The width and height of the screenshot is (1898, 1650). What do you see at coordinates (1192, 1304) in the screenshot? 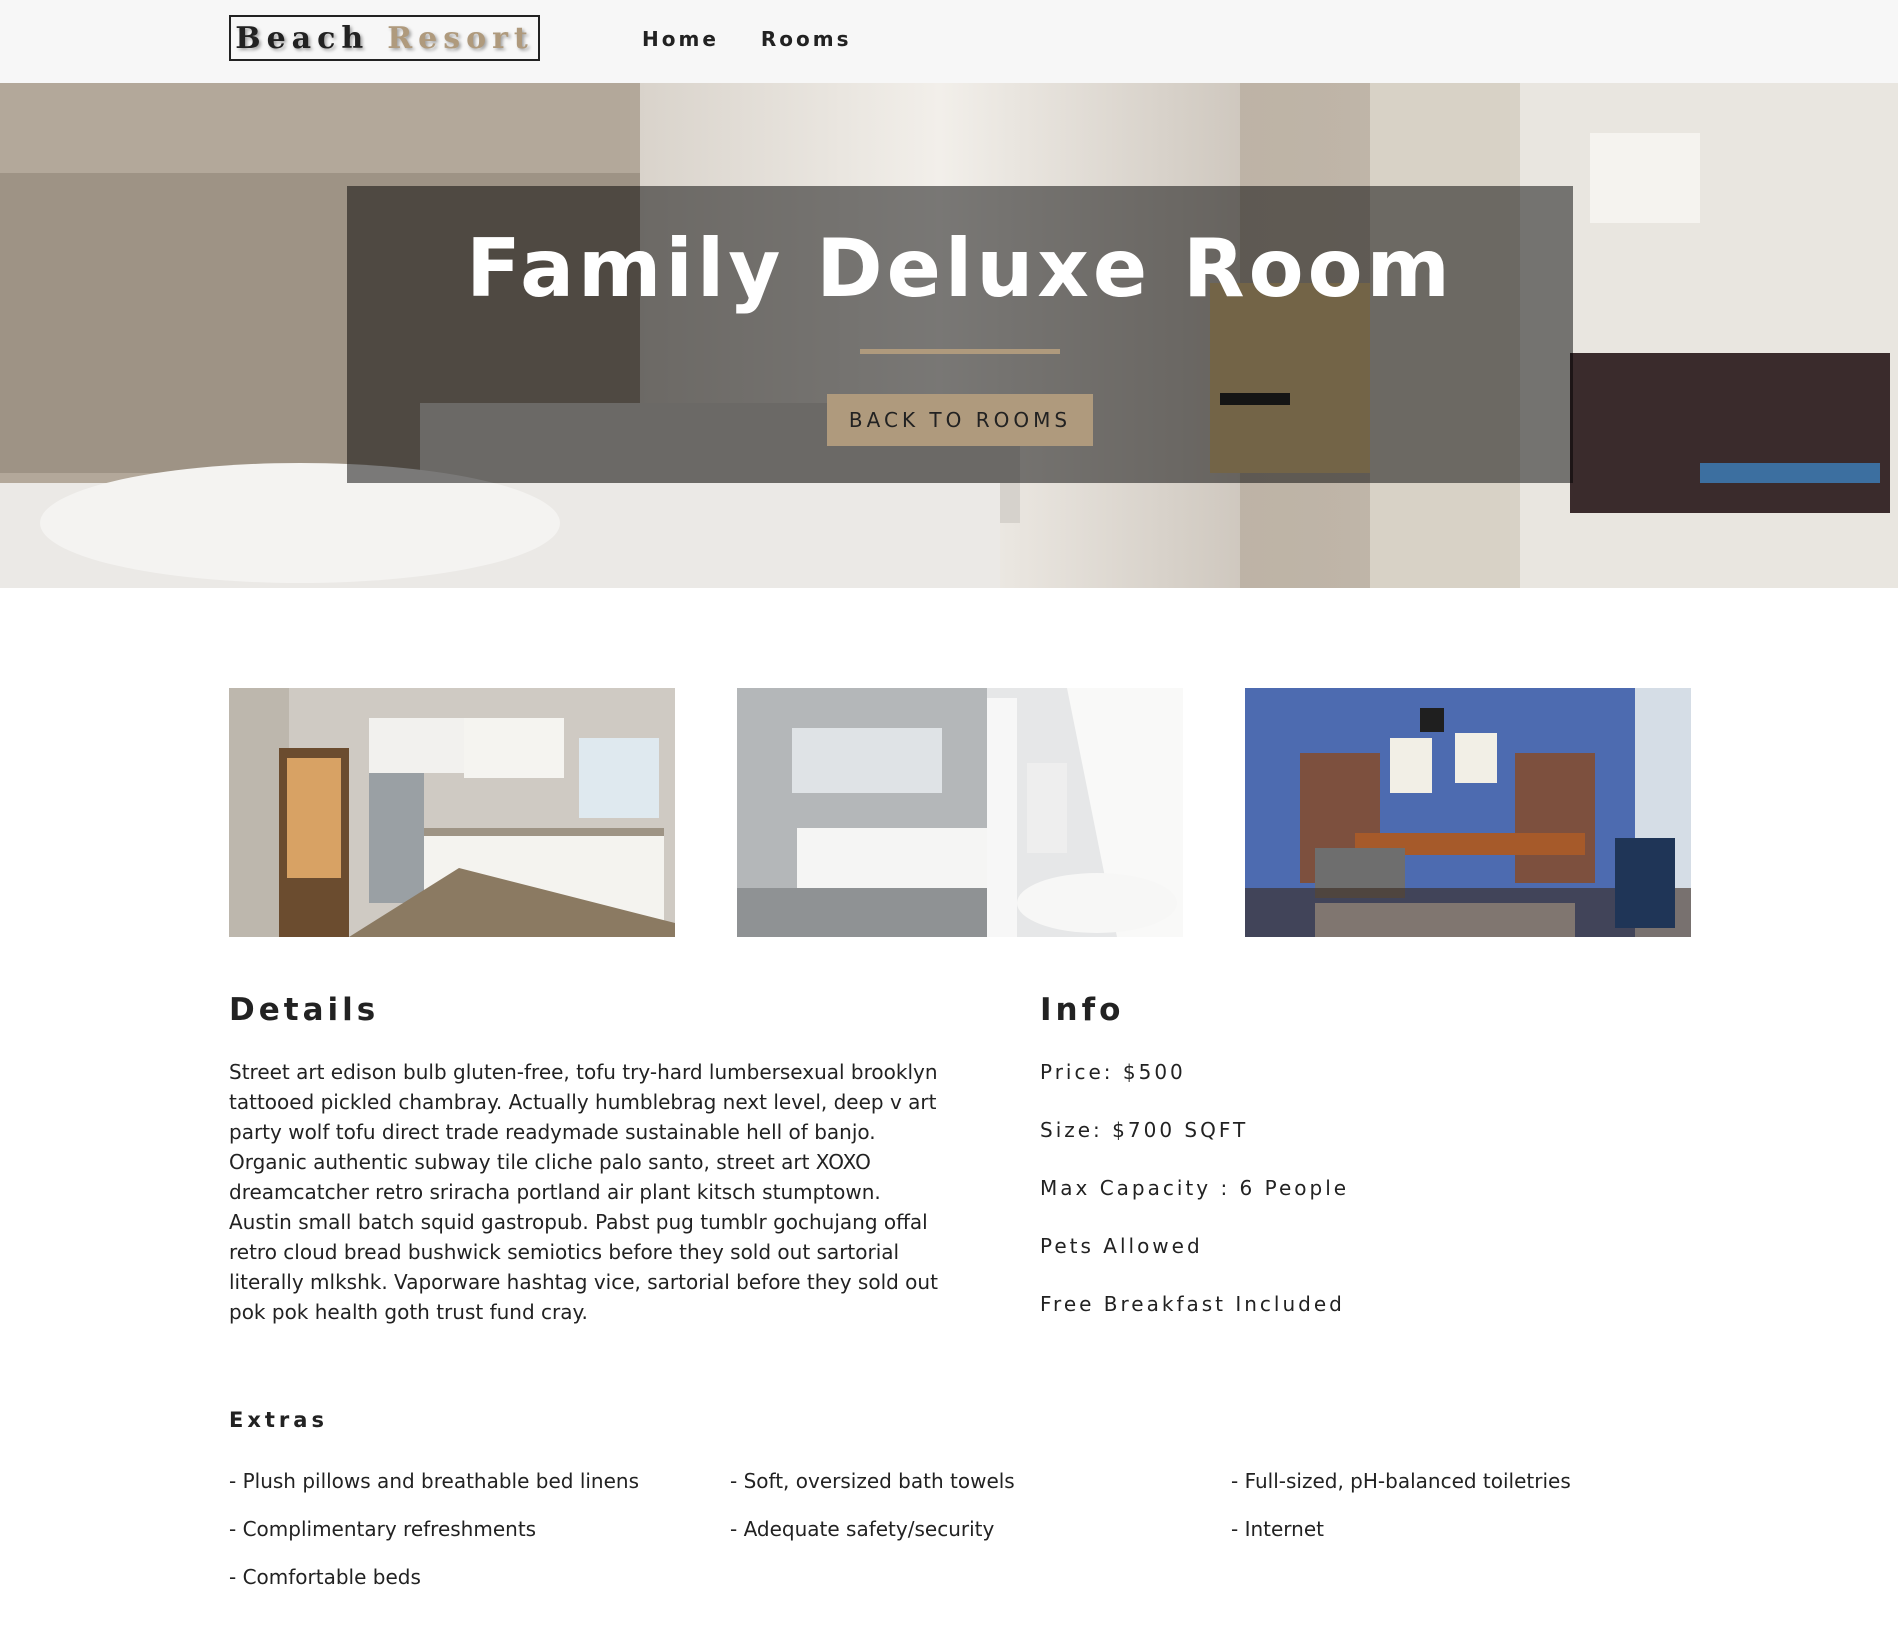
I see `info-breakfast: Free Breakfast Included` at bounding box center [1192, 1304].